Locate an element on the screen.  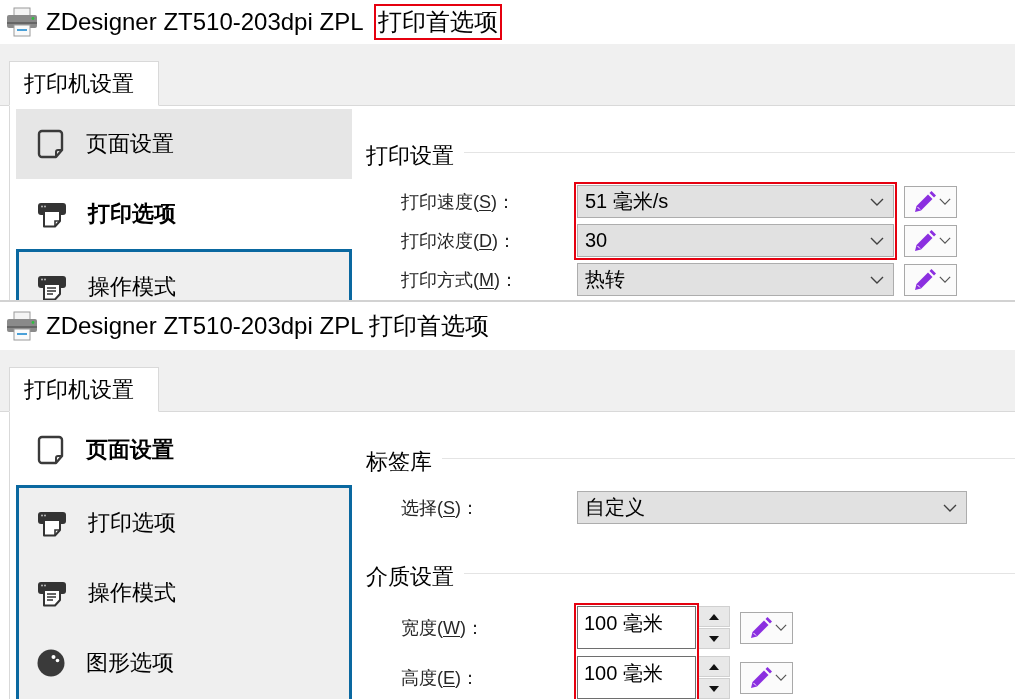
dropdown: 热转 is located at coordinates (735, 279).